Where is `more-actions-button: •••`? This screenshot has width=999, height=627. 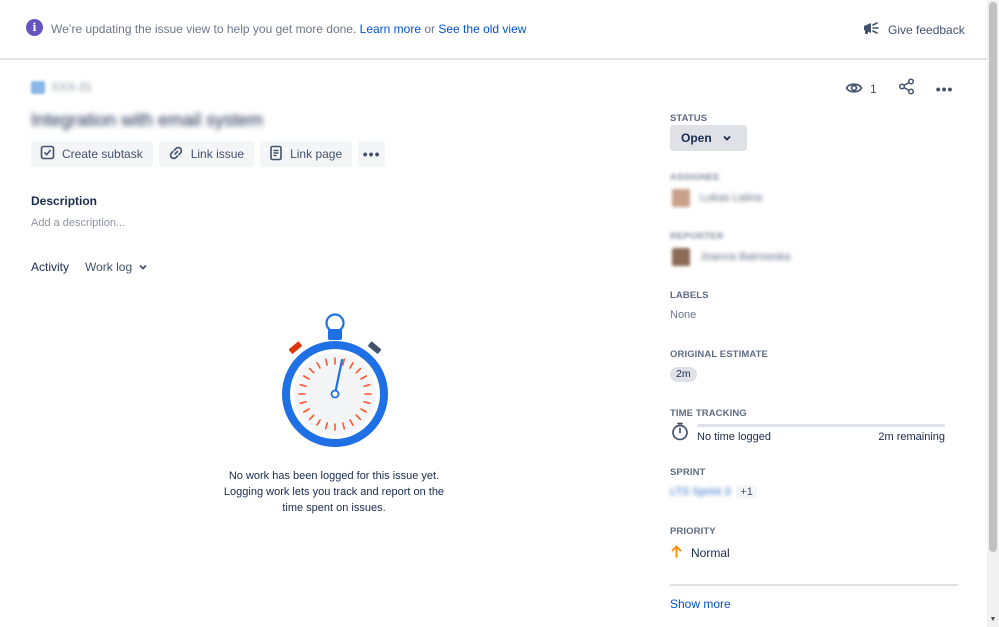
more-actions-button: ••• is located at coordinates (372, 154).